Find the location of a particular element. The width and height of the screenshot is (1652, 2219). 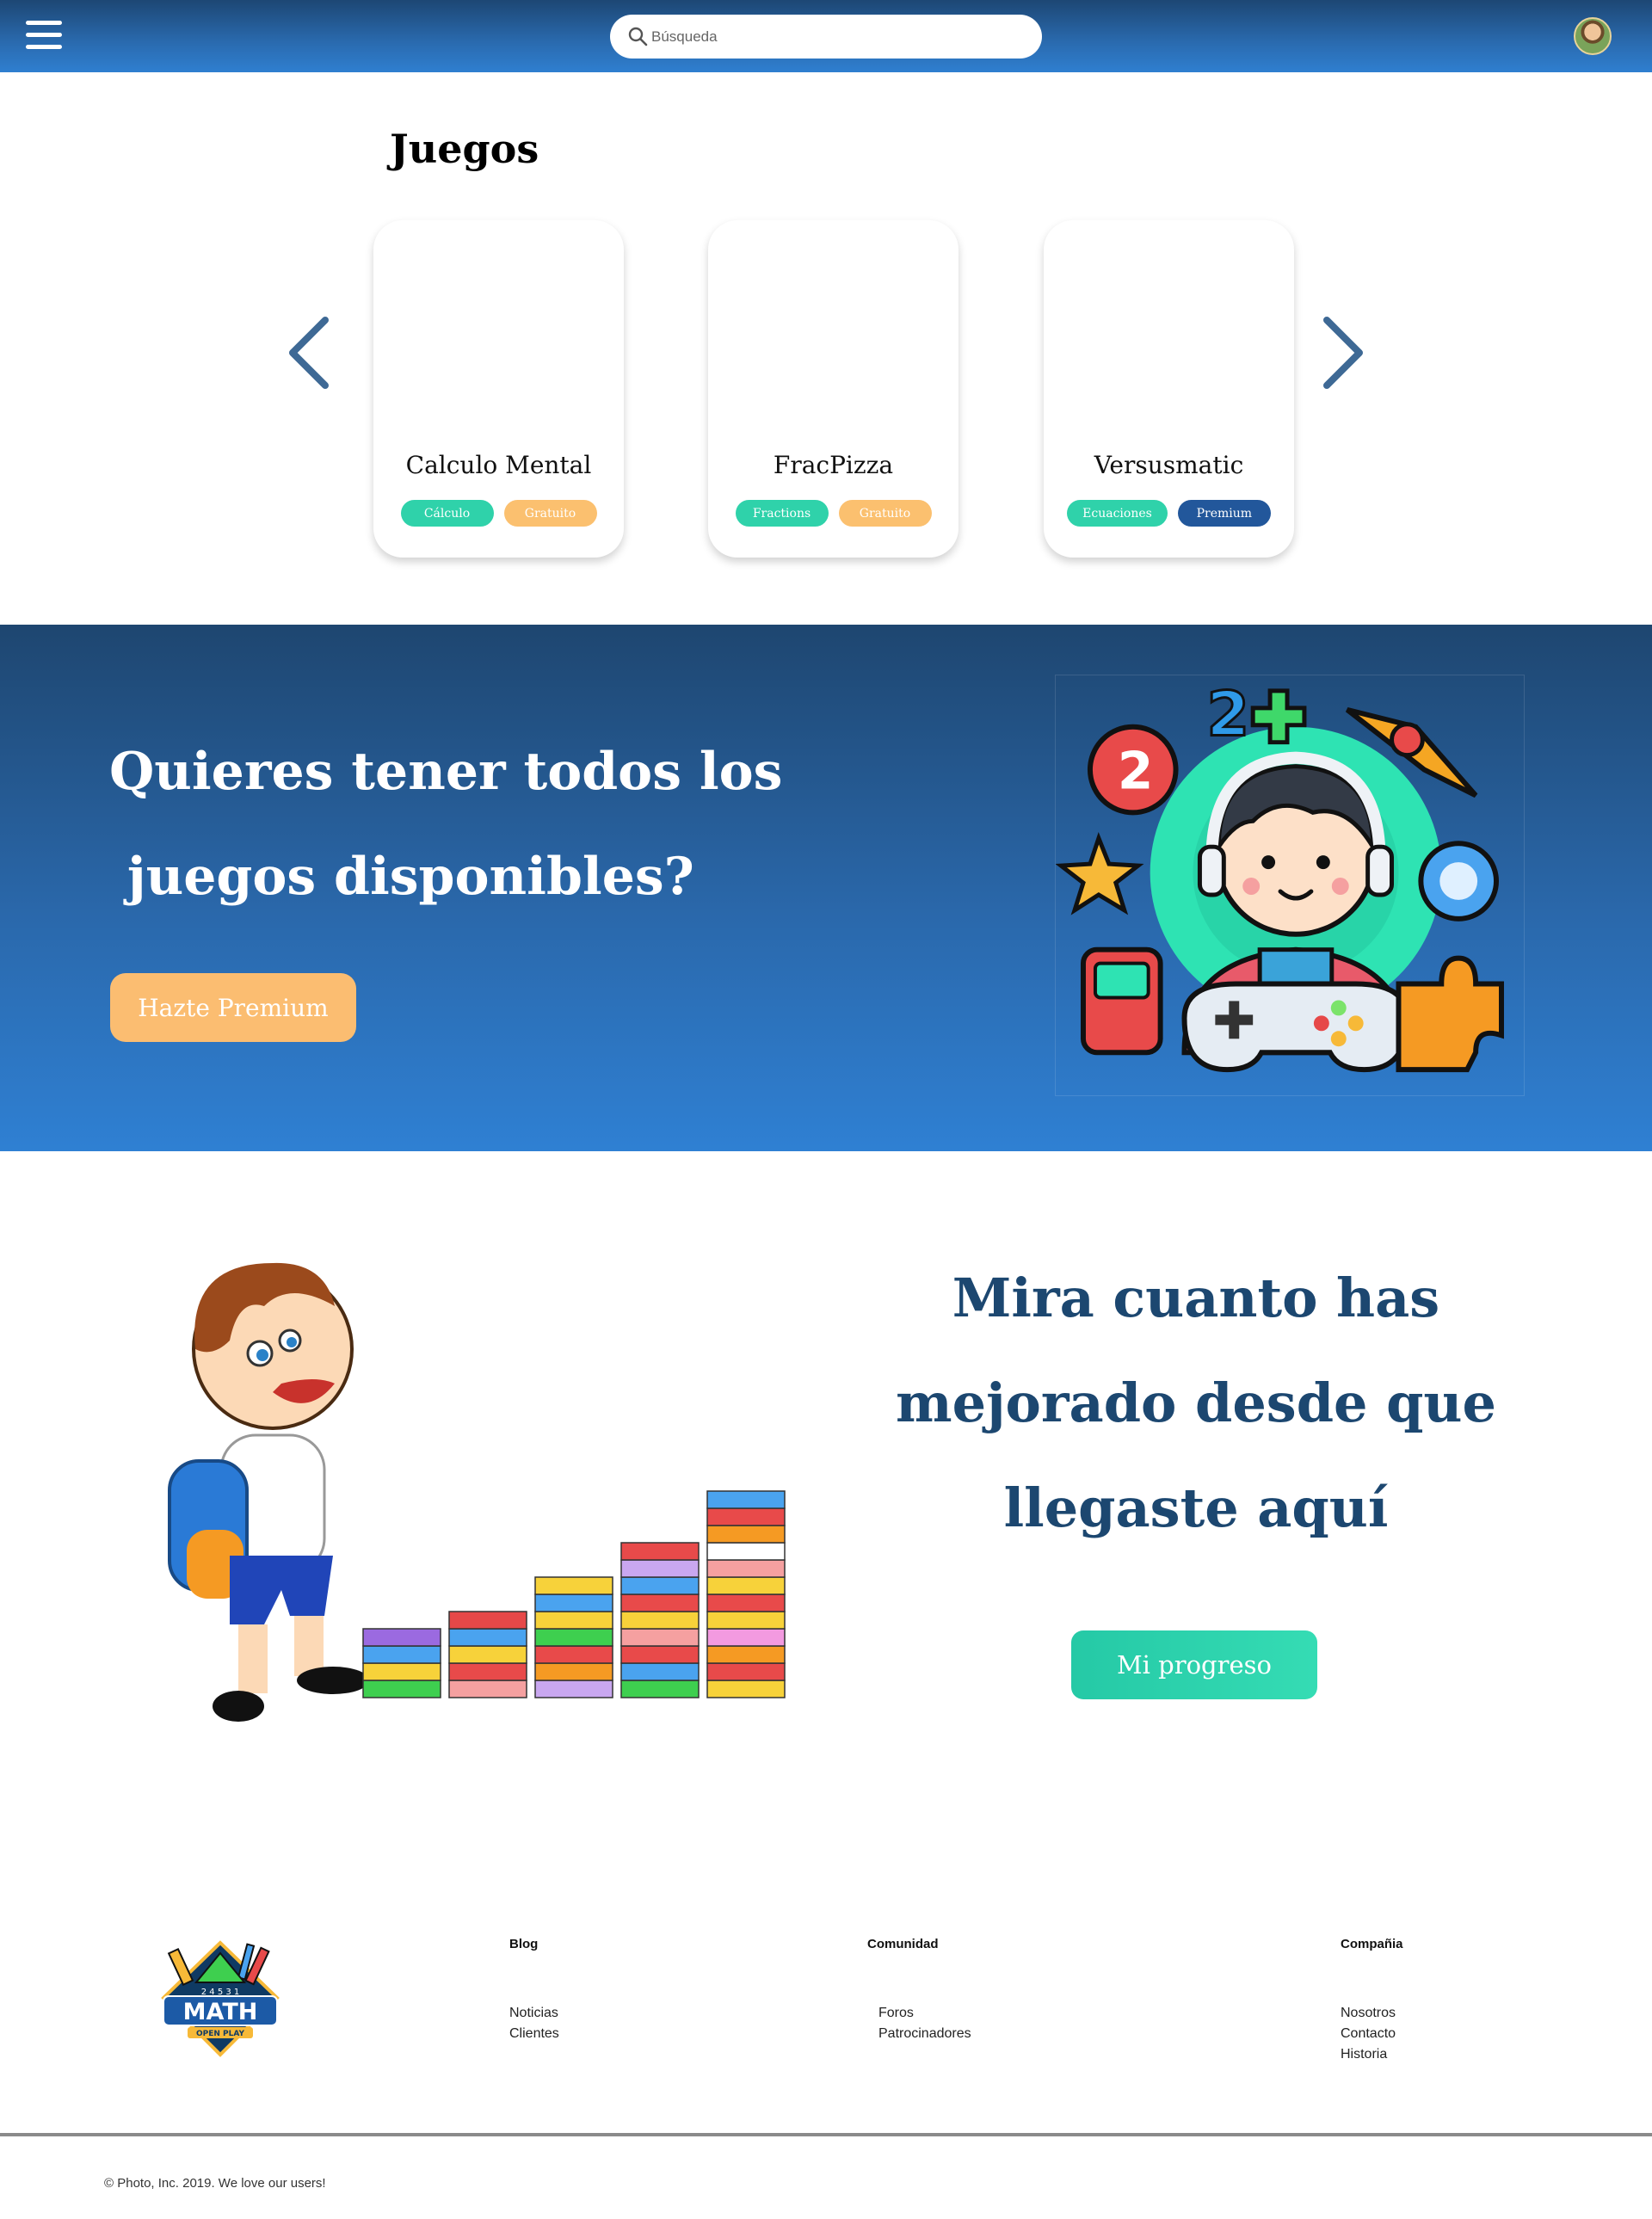

footer-column-heading: Compañia is located at coordinates (1372, 1944).